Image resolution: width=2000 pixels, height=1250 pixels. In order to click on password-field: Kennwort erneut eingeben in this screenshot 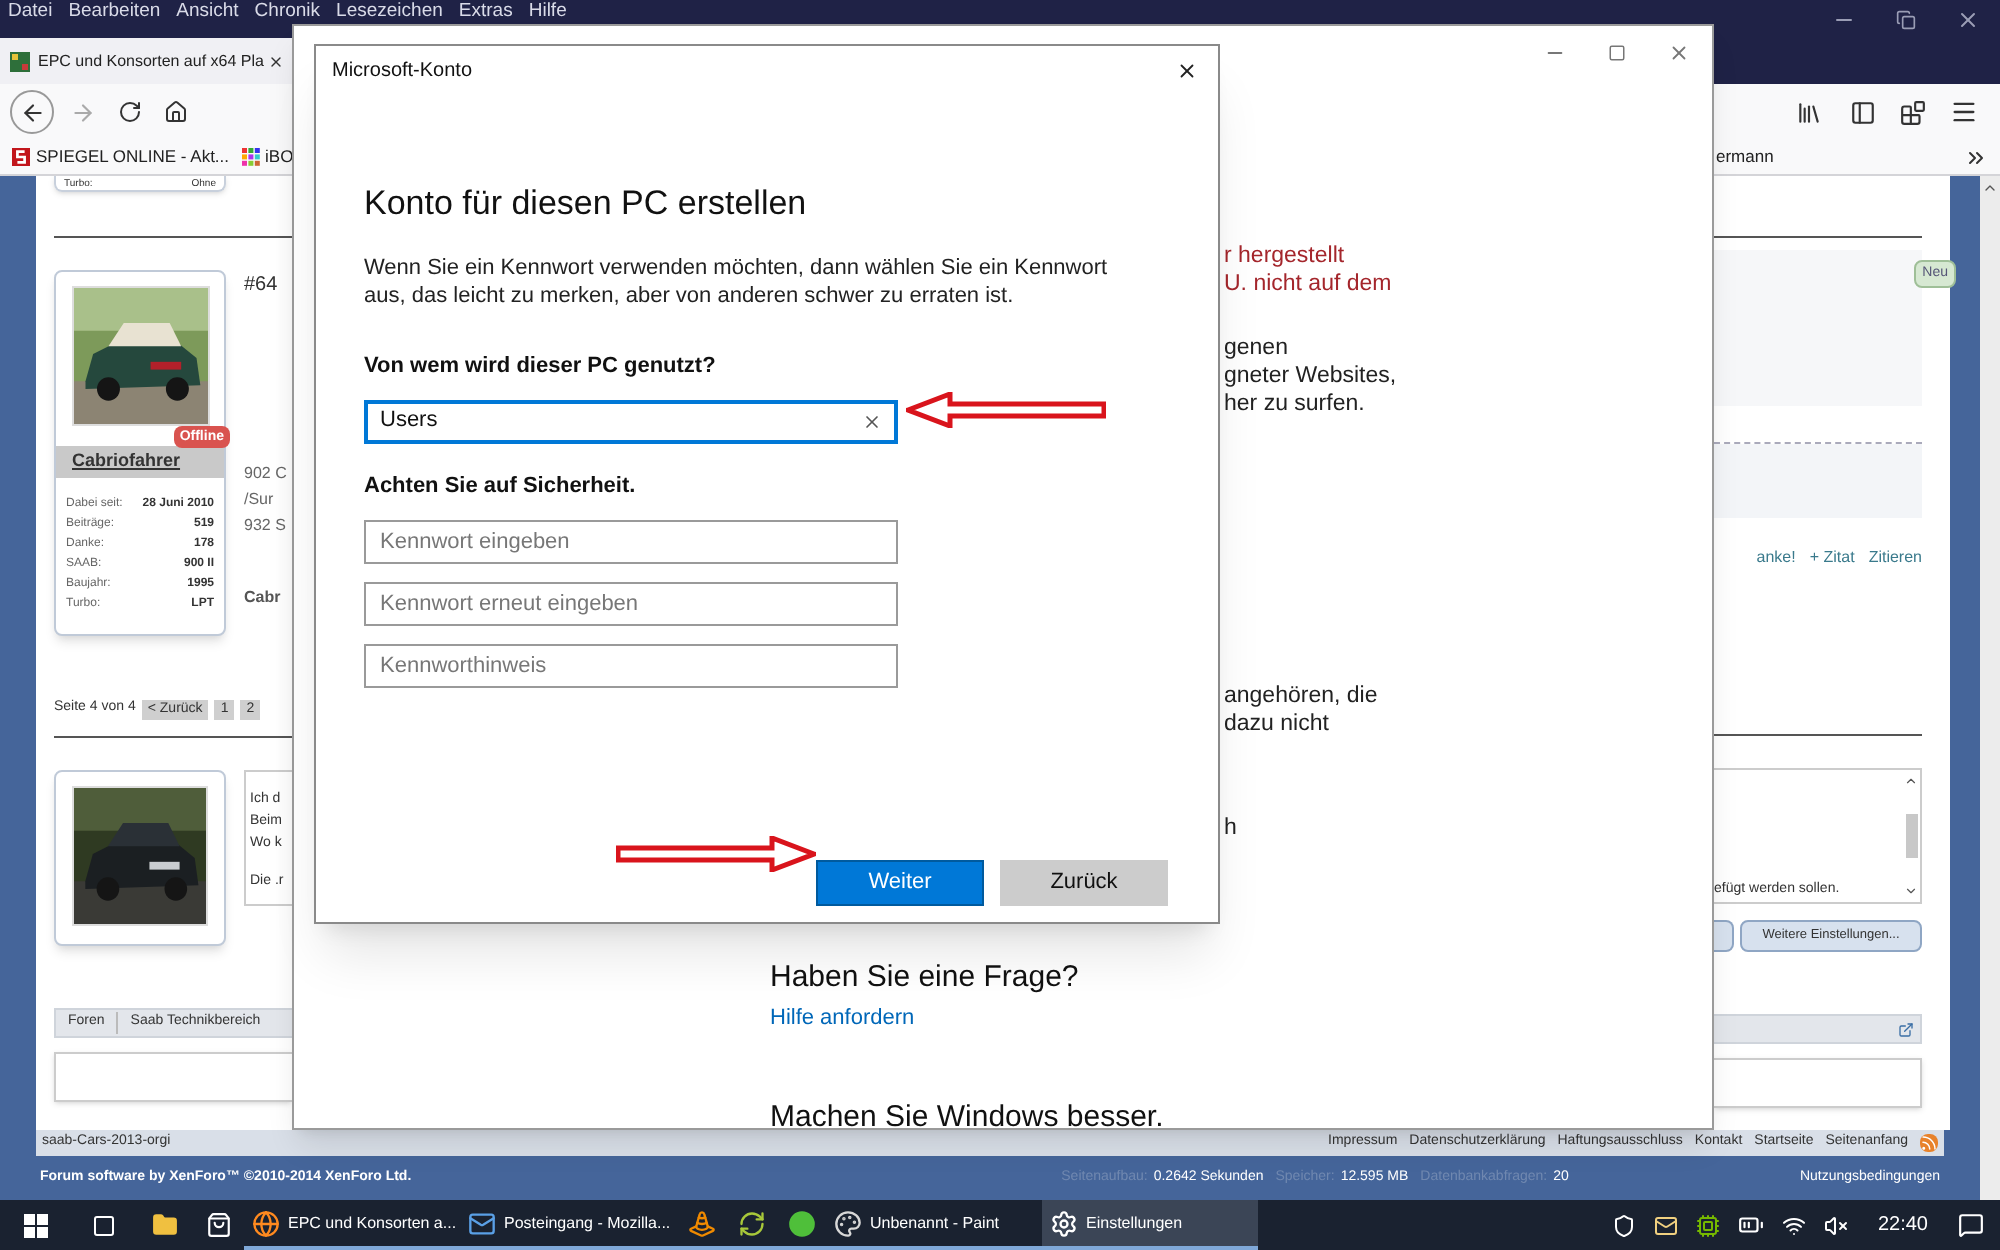, I will do `click(631, 604)`.